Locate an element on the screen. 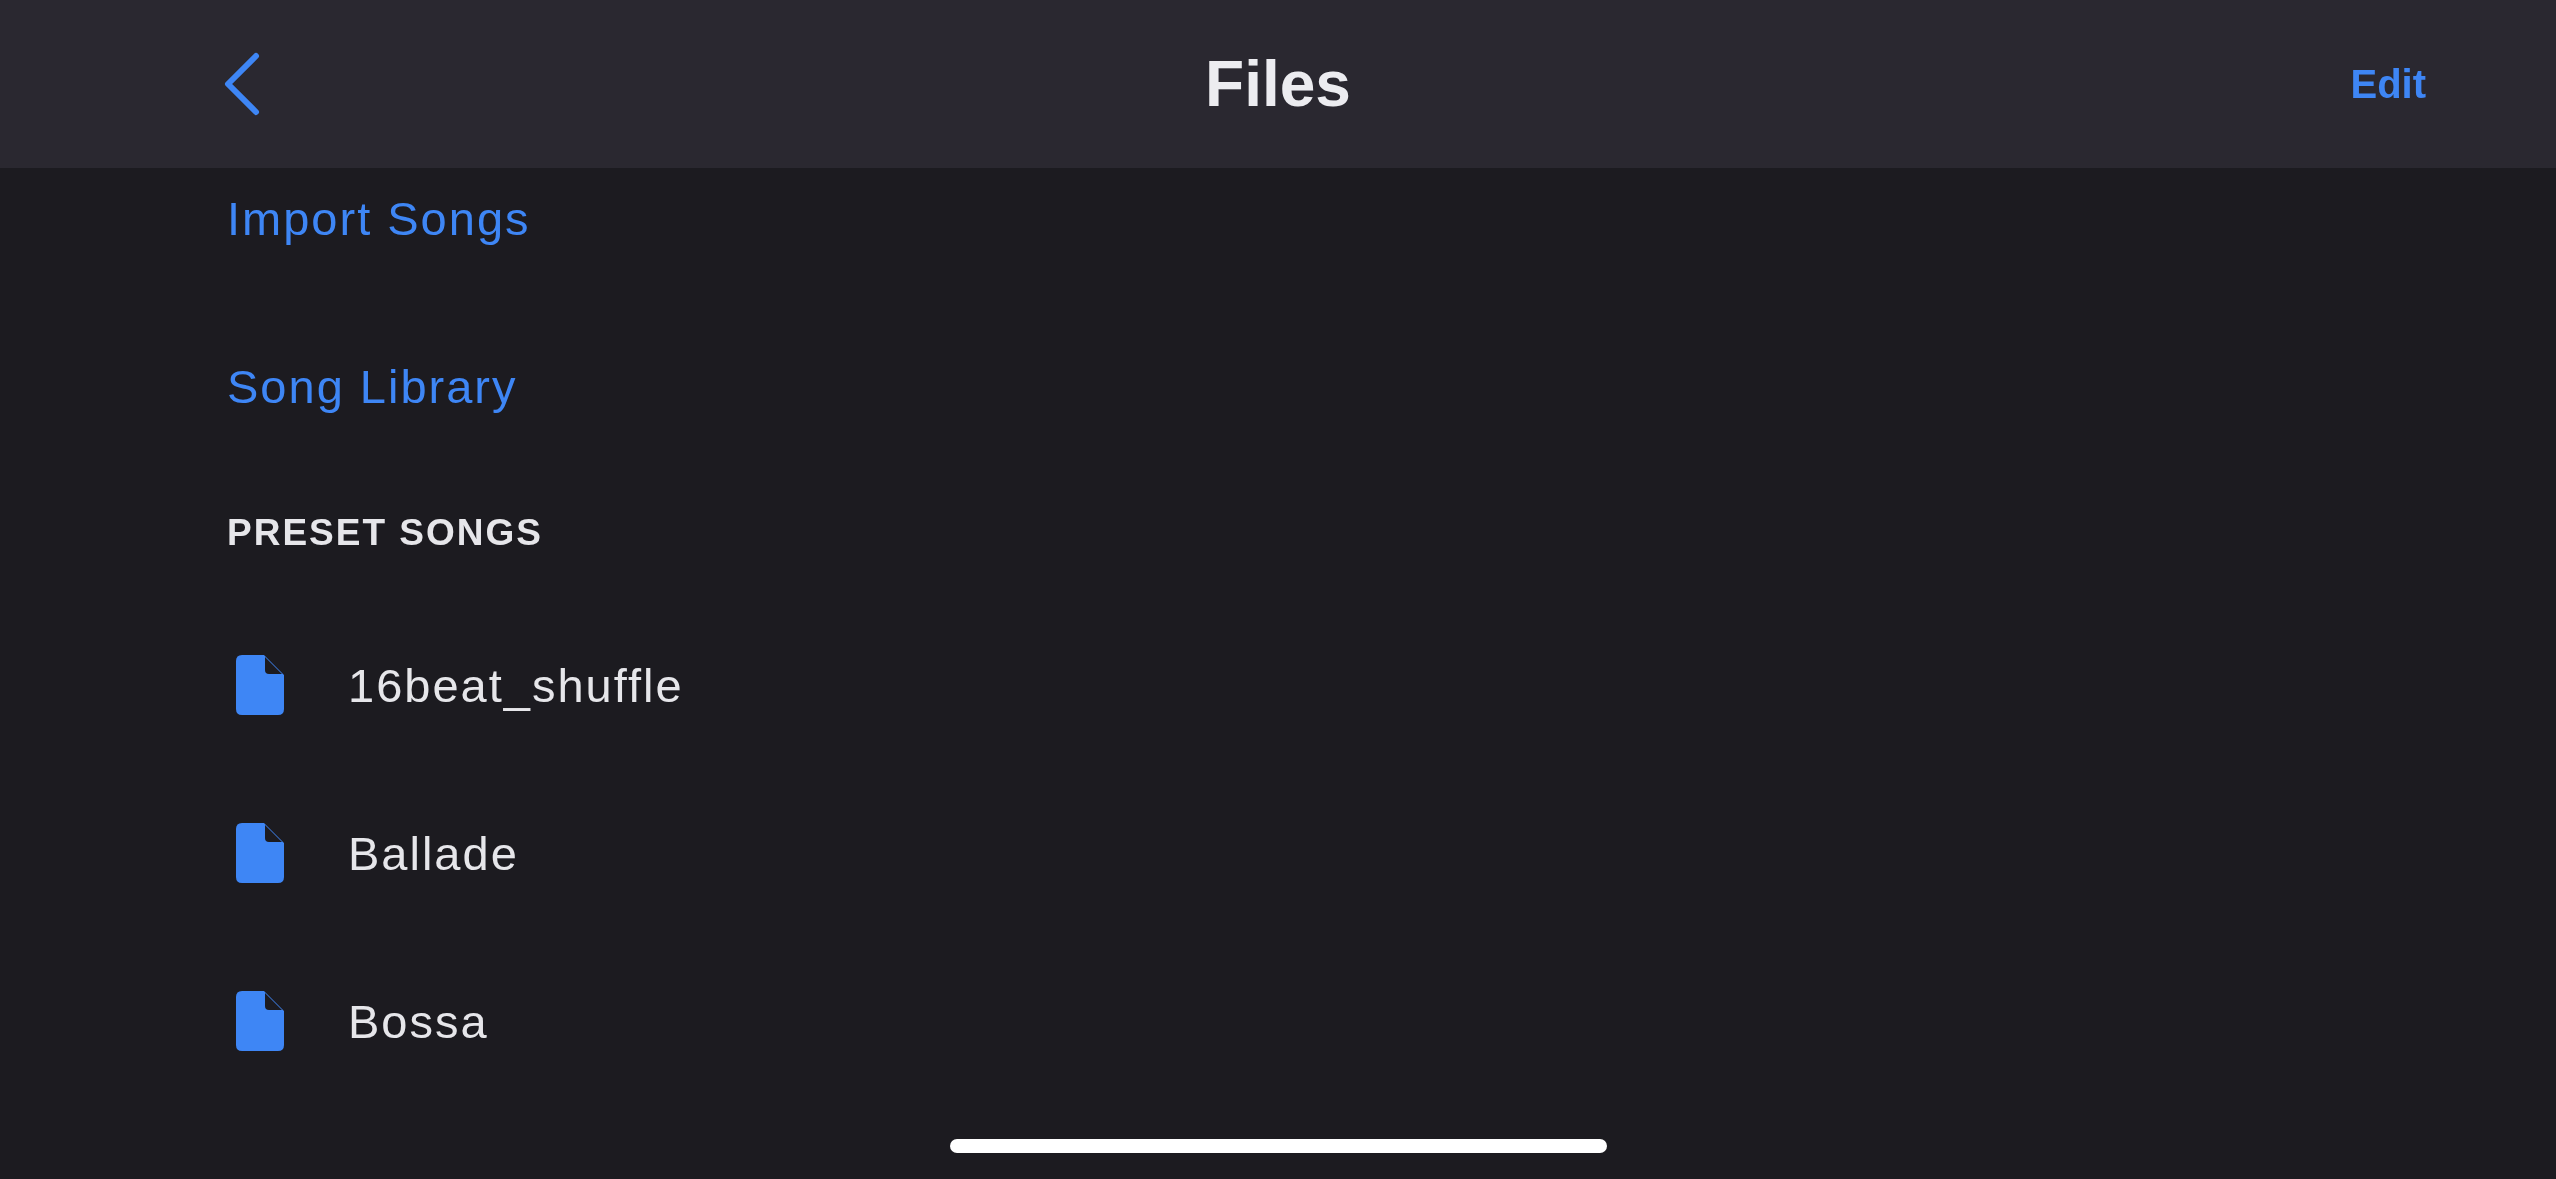 The width and height of the screenshot is (2556, 1179). edit-button: Edit is located at coordinates (2388, 84).